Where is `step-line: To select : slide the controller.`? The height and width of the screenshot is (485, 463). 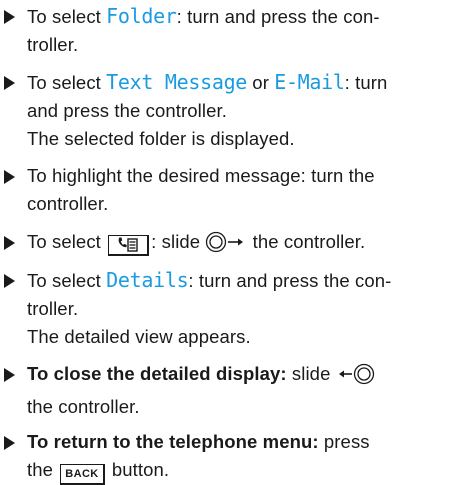 step-line: To select : slide the controller. is located at coordinates (242, 244).